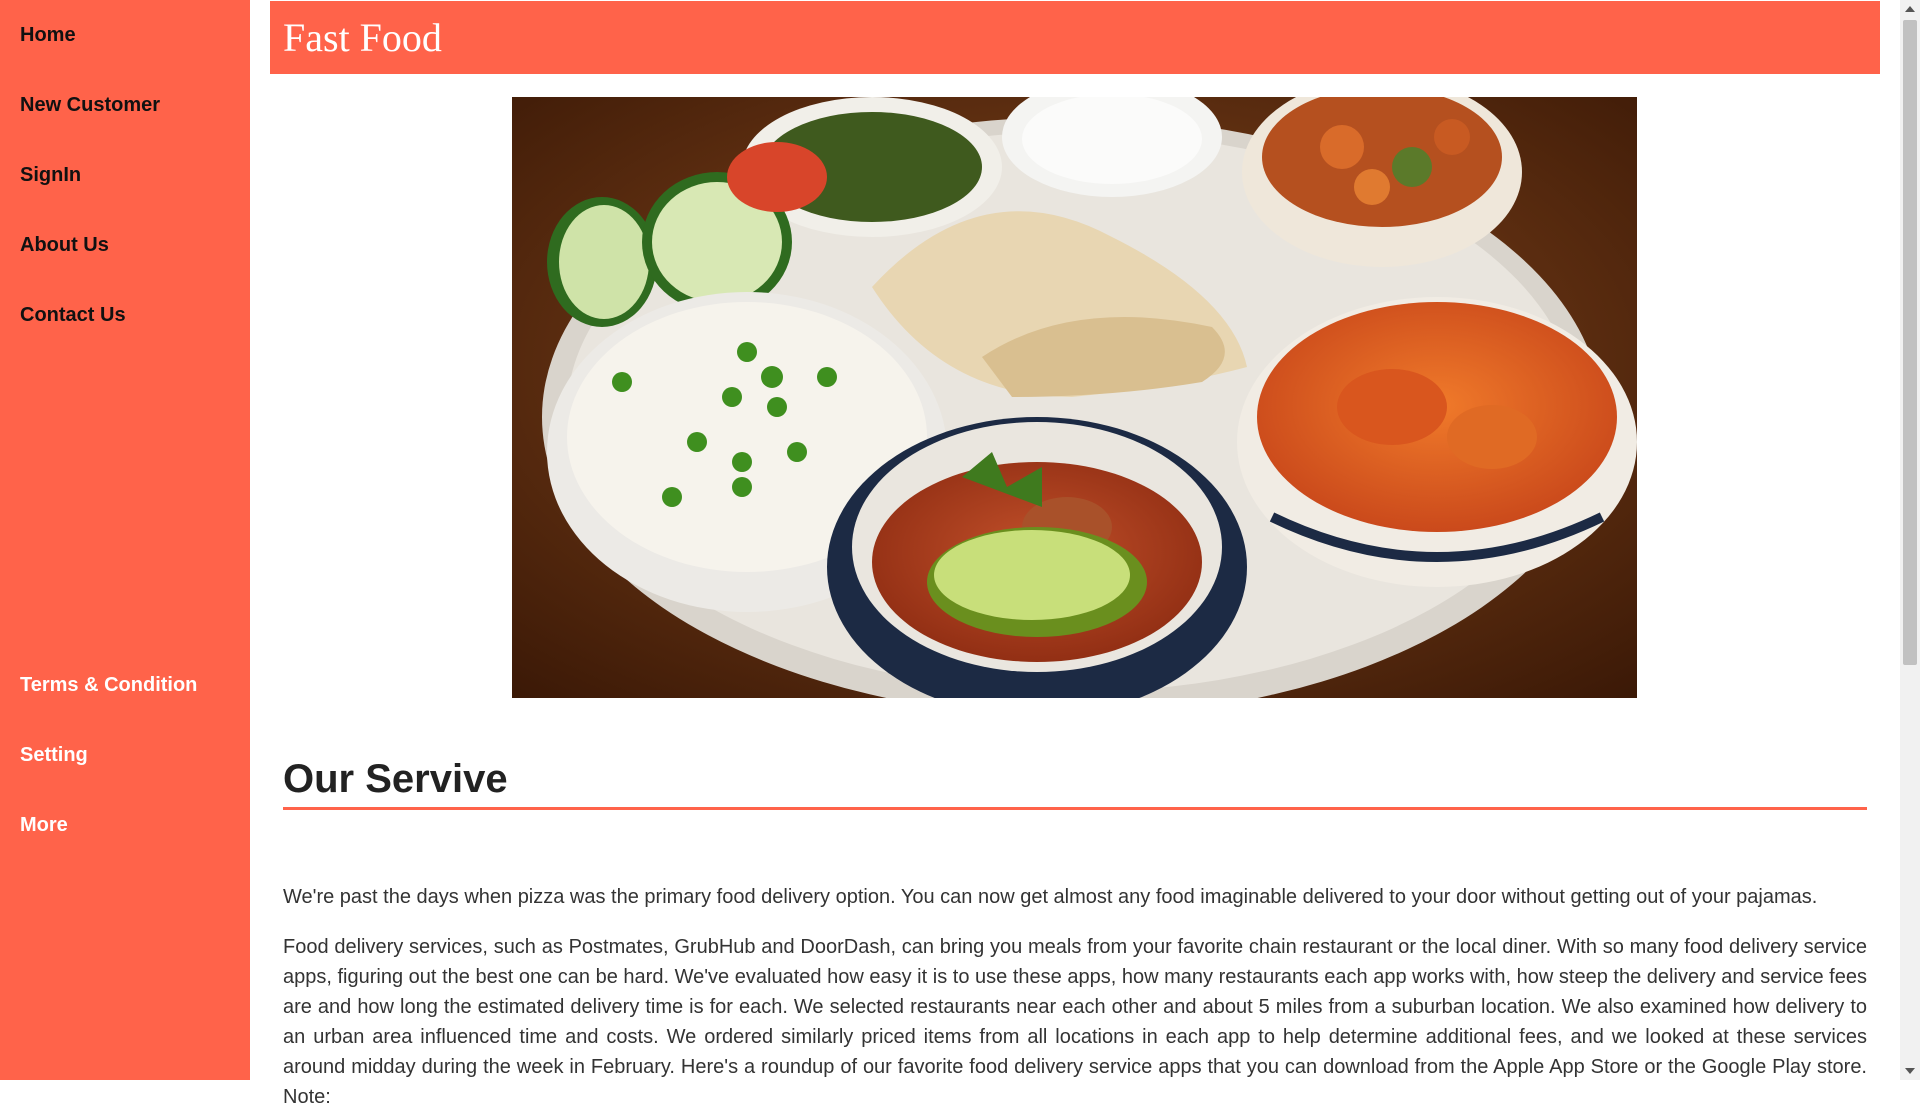 The width and height of the screenshot is (1920, 1112). I want to click on section-divider, so click(1075, 808).